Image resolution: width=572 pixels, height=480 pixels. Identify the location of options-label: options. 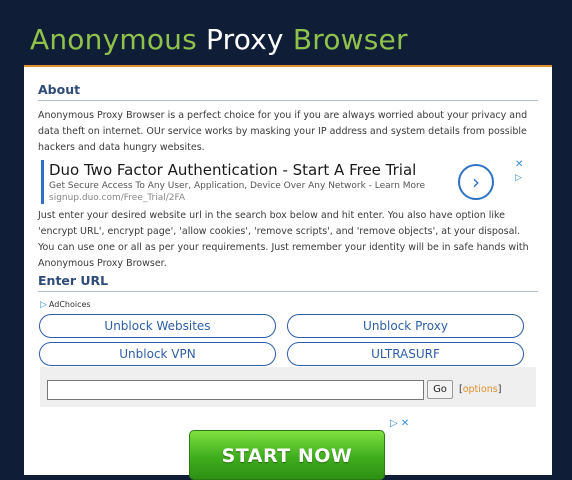
(480, 389).